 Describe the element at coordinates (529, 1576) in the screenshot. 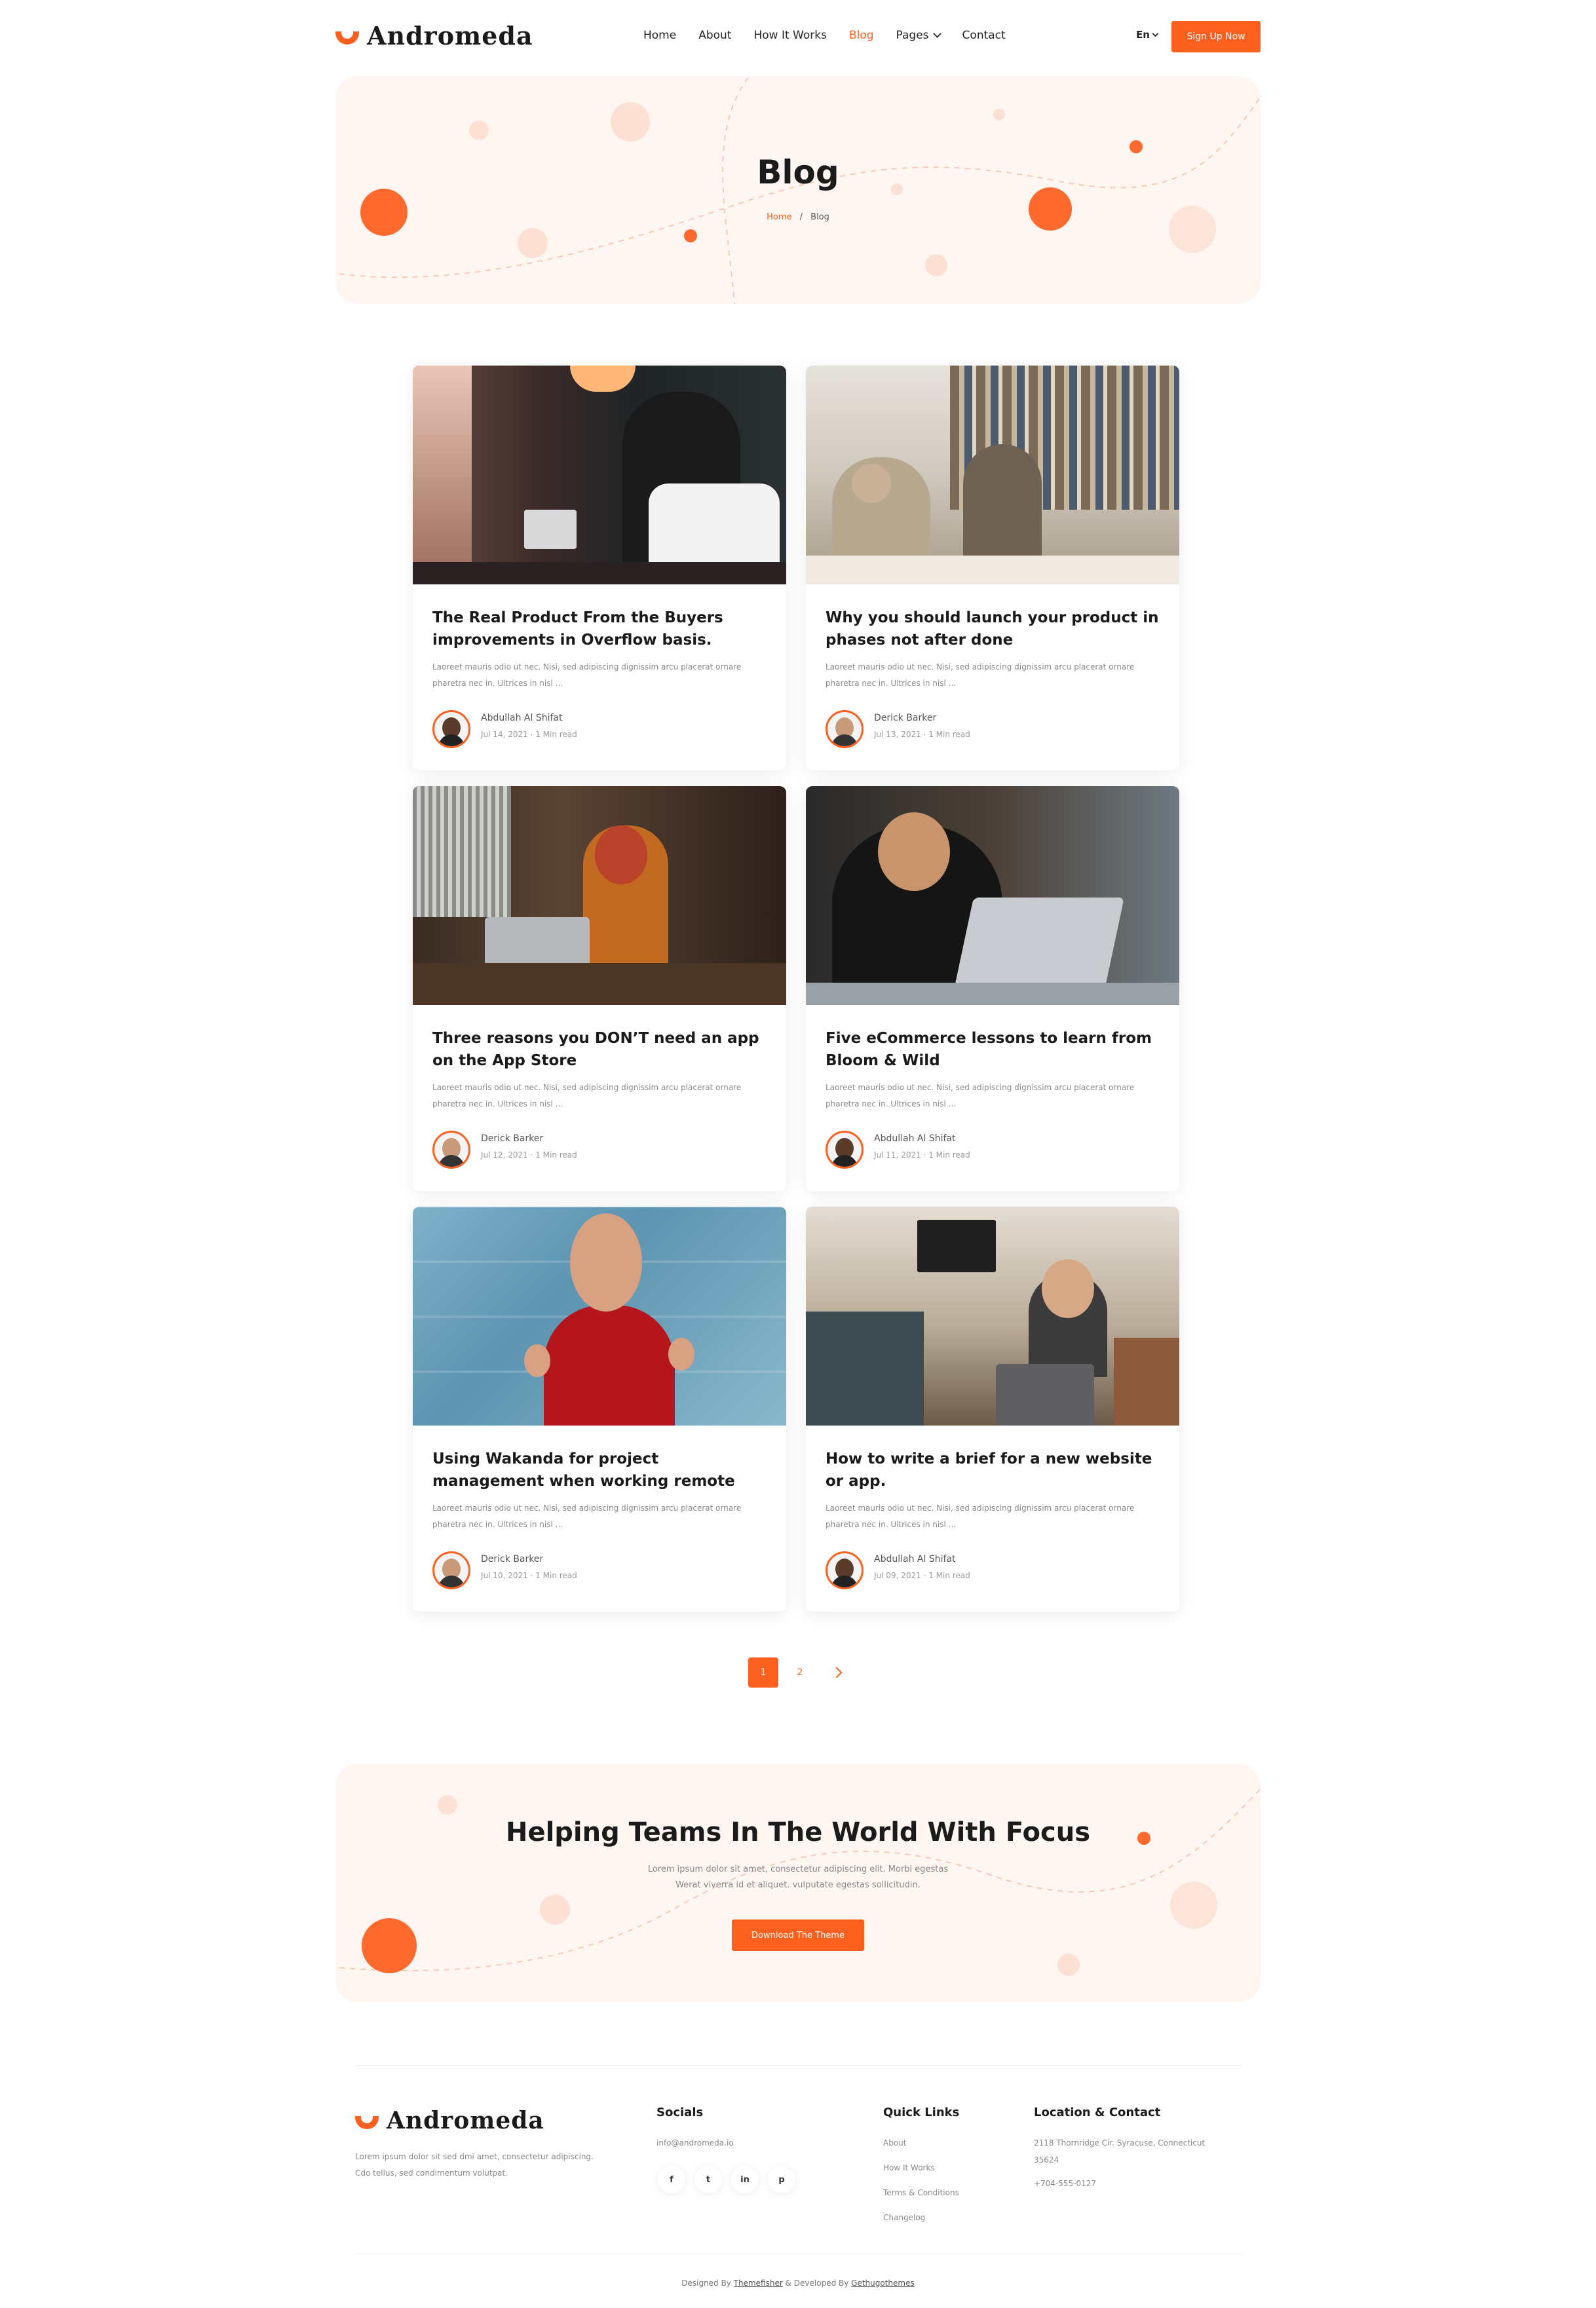

I see `post-meta: Jul 10, 2021 · 1 Min read` at that location.